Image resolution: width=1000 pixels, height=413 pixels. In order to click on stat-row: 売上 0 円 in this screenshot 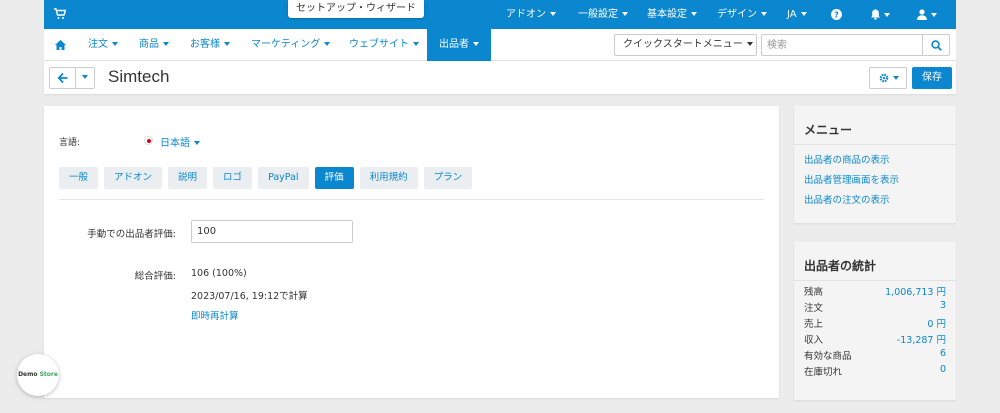, I will do `click(875, 323)`.